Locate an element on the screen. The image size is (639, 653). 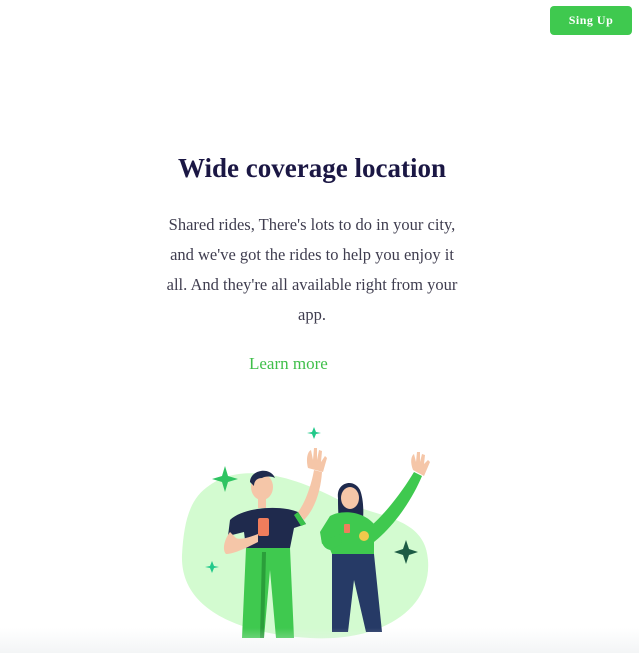
background-blob is located at coordinates (305, 556).